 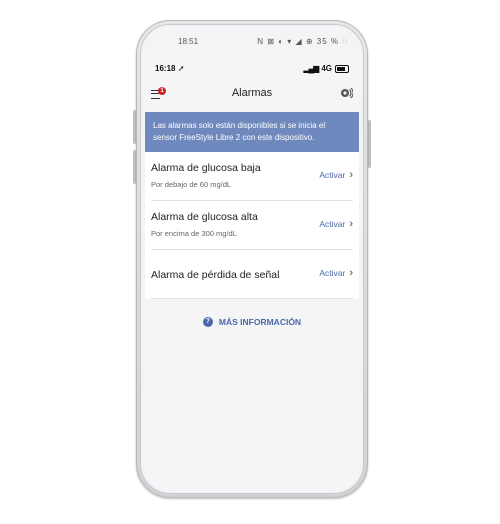 What do you see at coordinates (254, 42) in the screenshot?
I see `android-status-bar: 18:51 N ⊠ ◐ ▾ ◢ ⊕ 35 % ◌` at bounding box center [254, 42].